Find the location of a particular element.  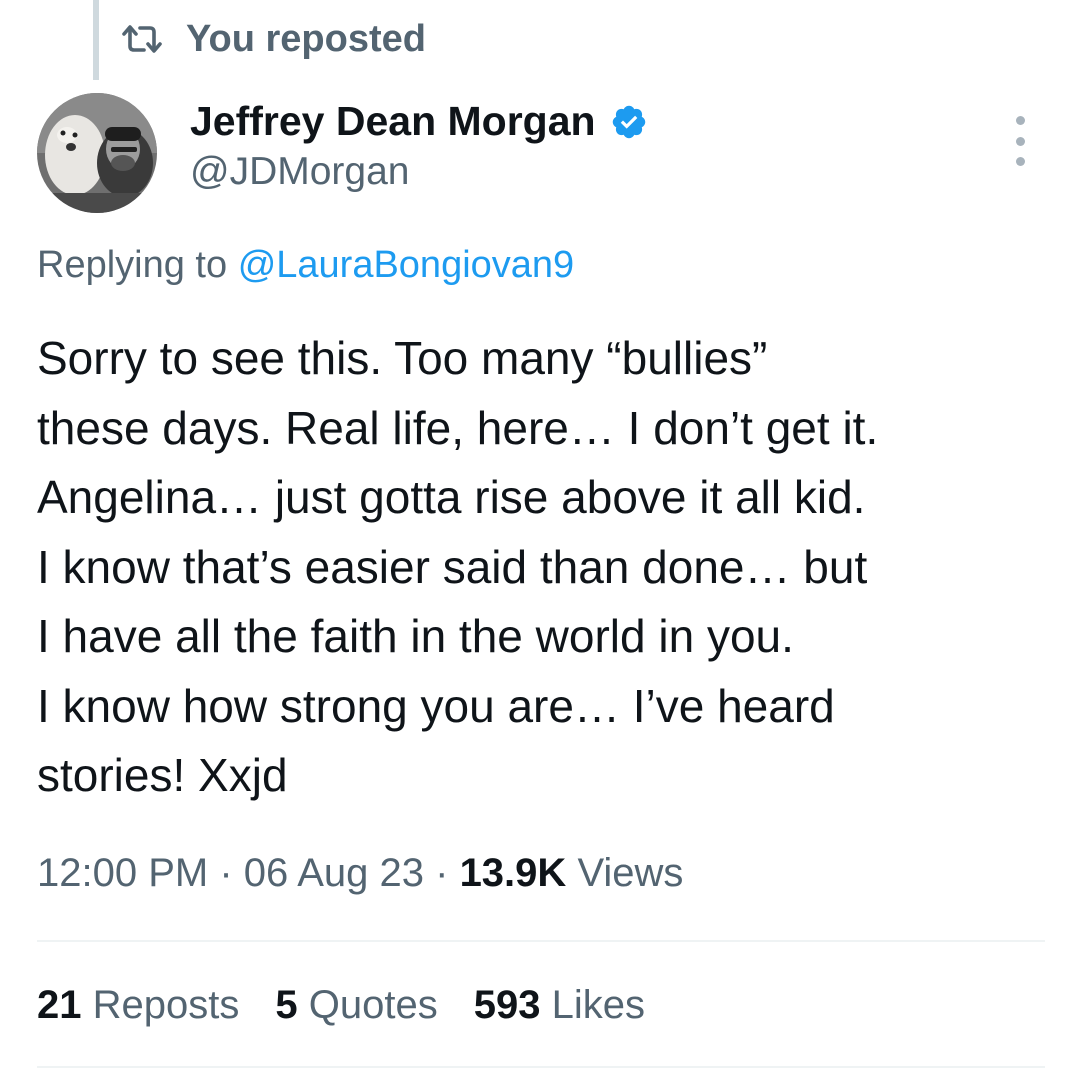

reposts-label: Reposts is located at coordinates (166, 1005).